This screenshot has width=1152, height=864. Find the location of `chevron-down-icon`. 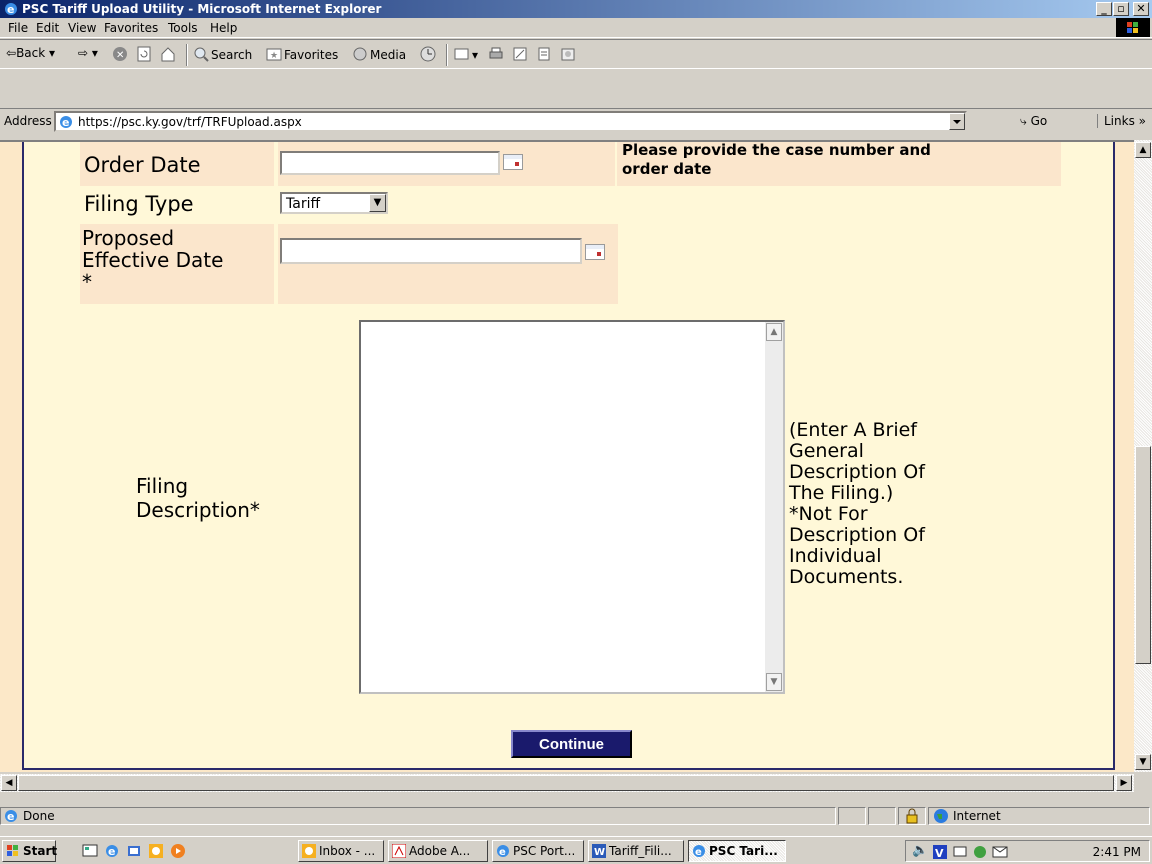

chevron-down-icon is located at coordinates (957, 122).